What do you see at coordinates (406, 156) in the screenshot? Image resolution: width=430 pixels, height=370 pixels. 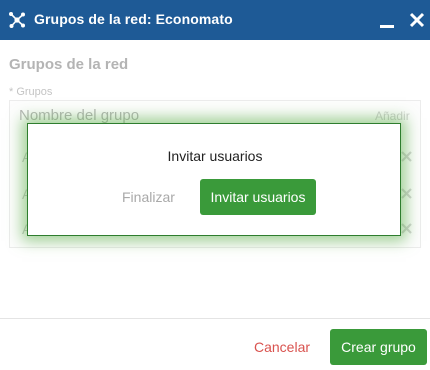 I see `remove-group-1-icon` at bounding box center [406, 156].